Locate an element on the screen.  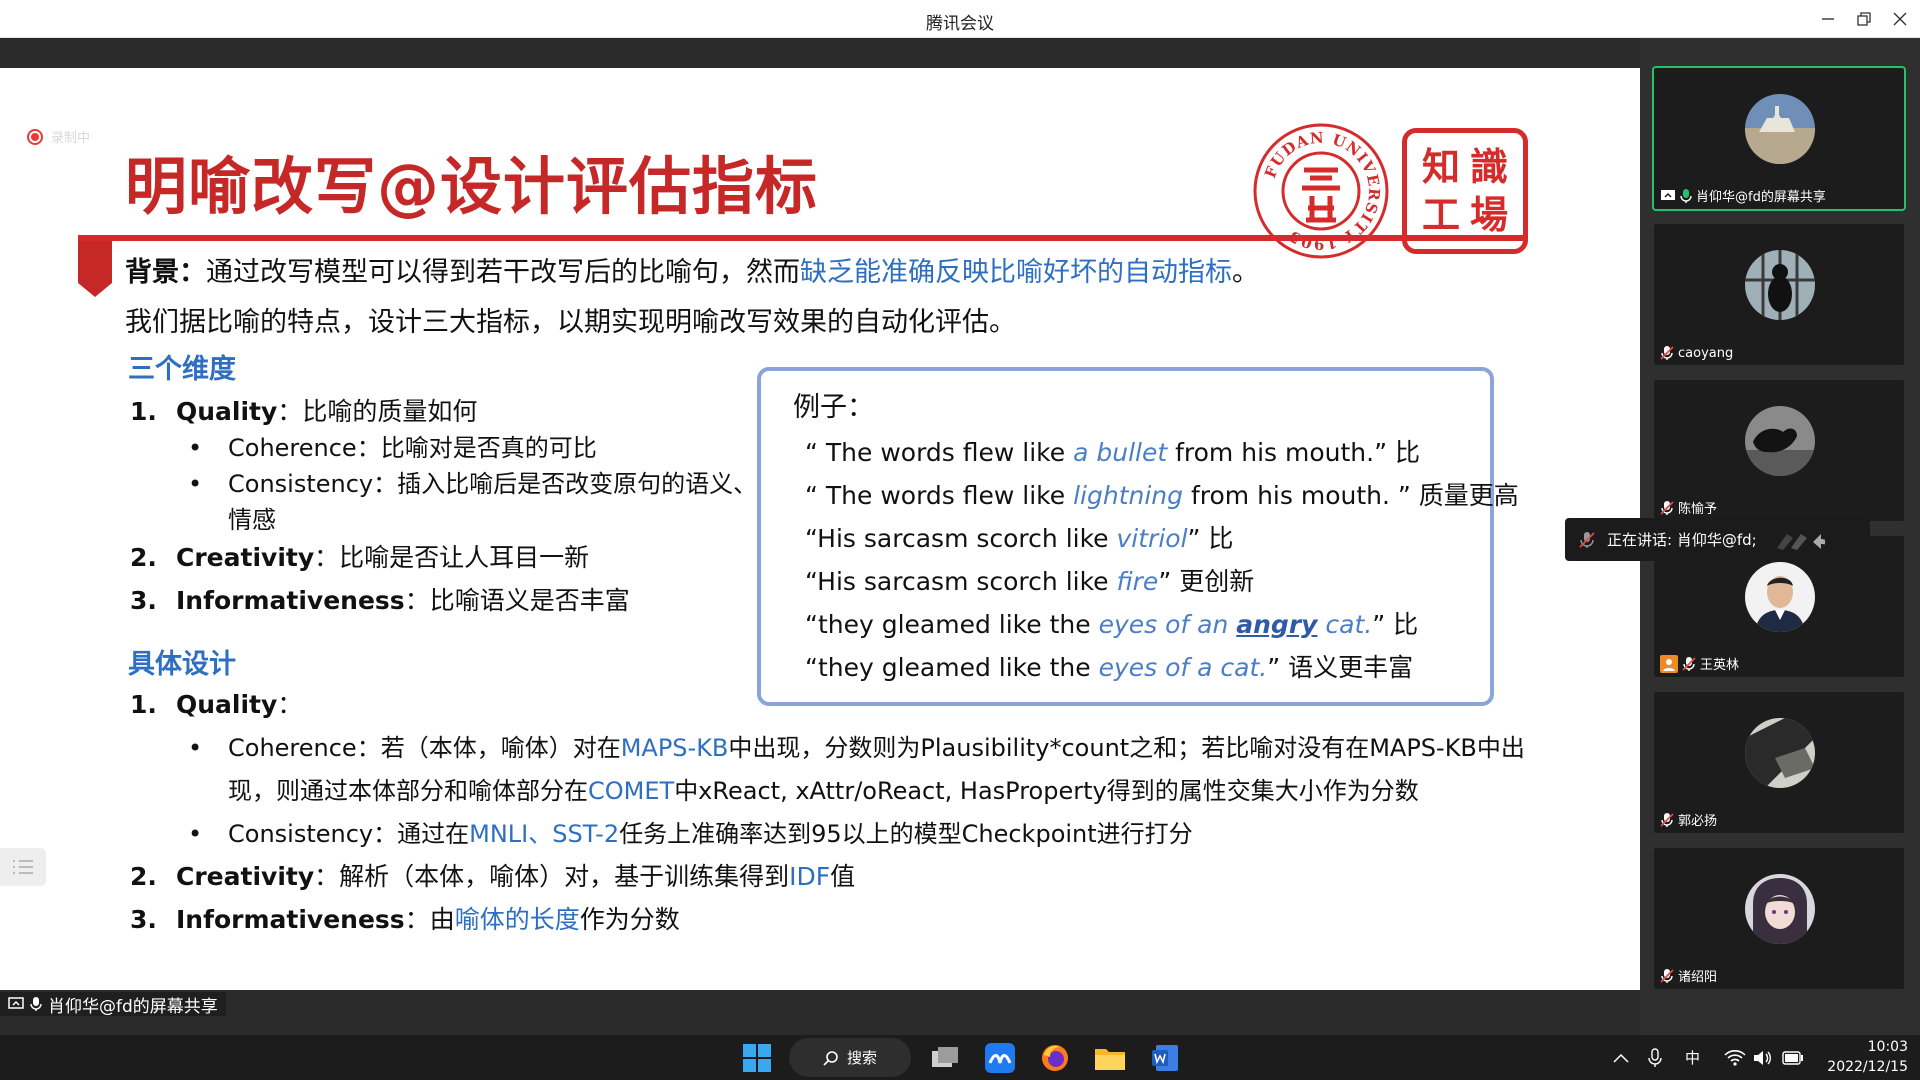
title-divider is located at coordinates (803, 238).